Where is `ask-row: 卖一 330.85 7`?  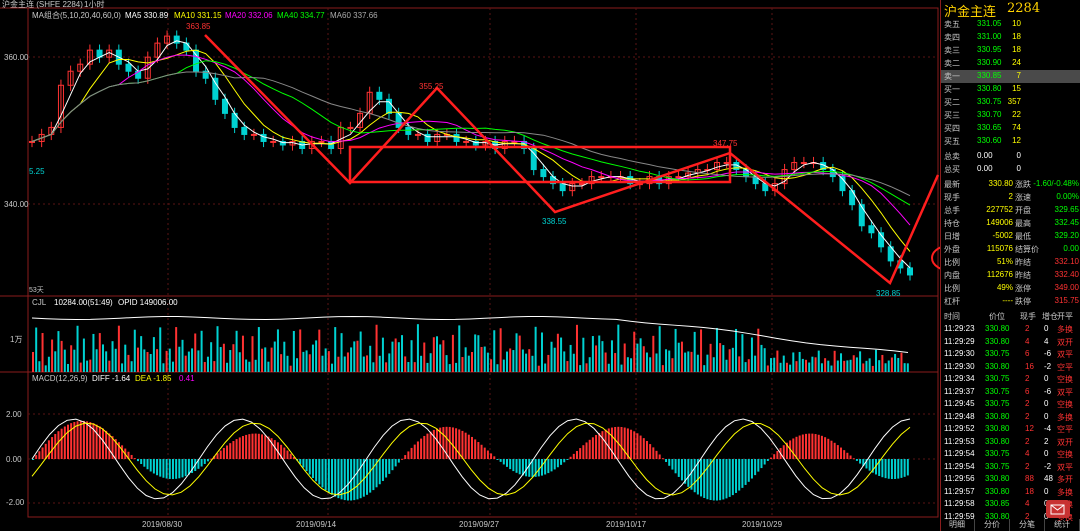 ask-row: 卖一 330.85 7 is located at coordinates (1010, 76).